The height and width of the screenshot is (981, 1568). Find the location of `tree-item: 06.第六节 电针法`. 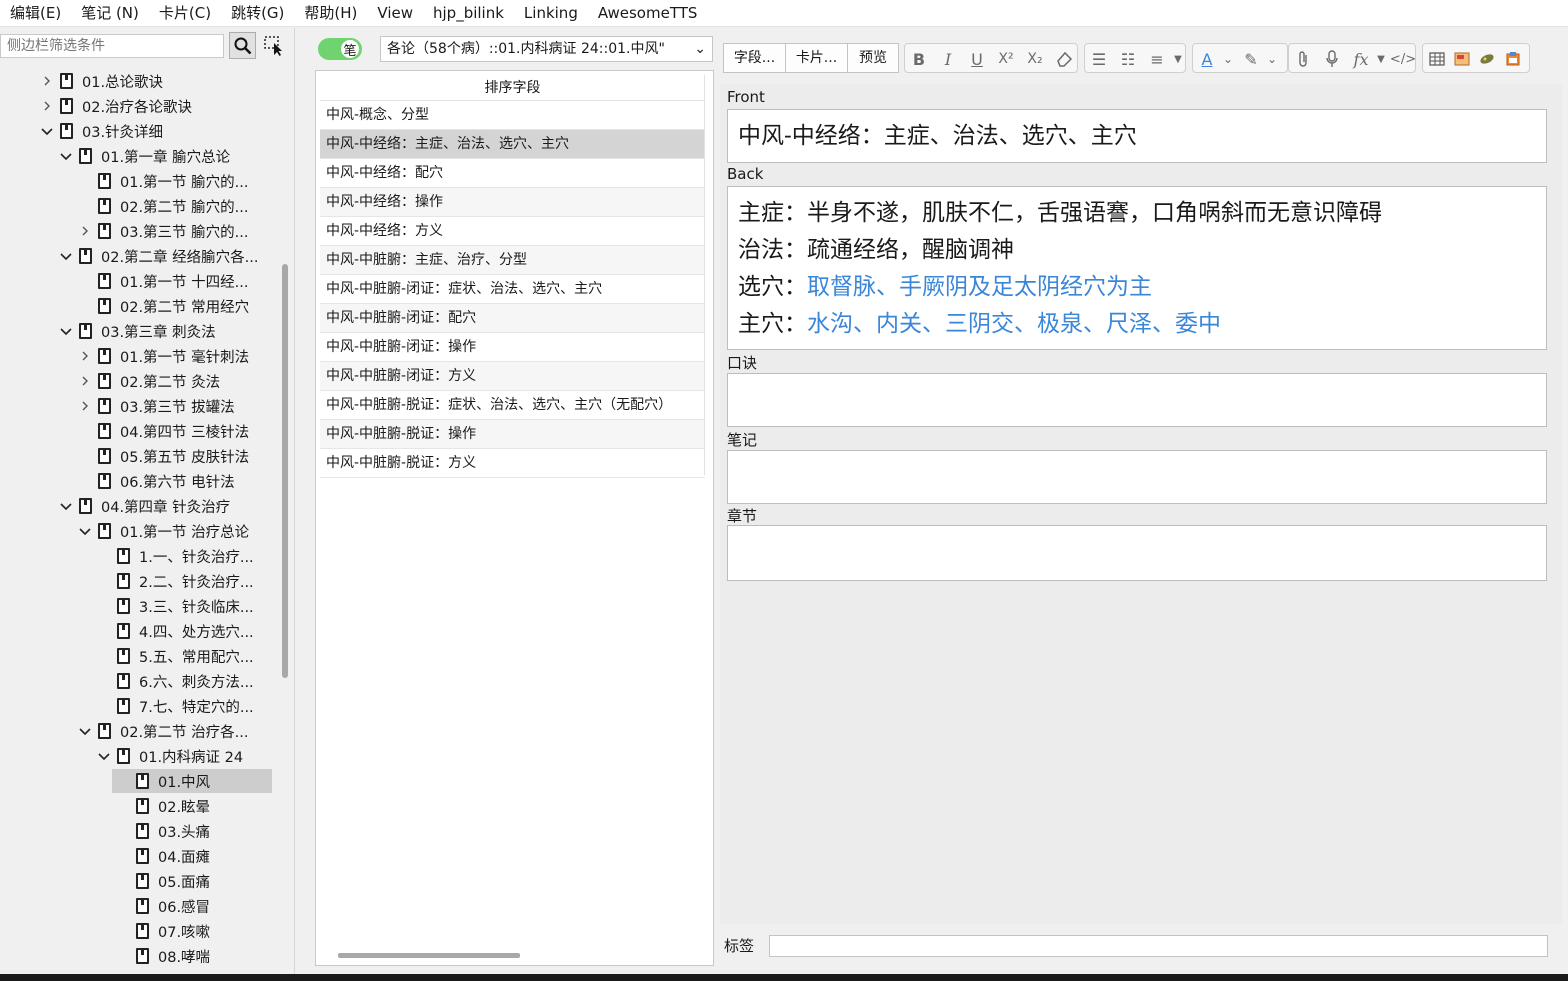

tree-item: 06.第六节 电针法 is located at coordinates (156, 481).